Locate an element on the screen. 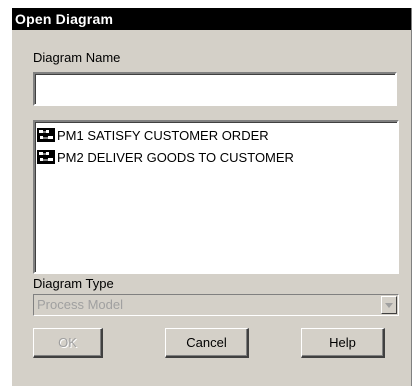 This screenshot has height=386, width=414. diagram-name-label: Diagram Name is located at coordinates (77, 57).